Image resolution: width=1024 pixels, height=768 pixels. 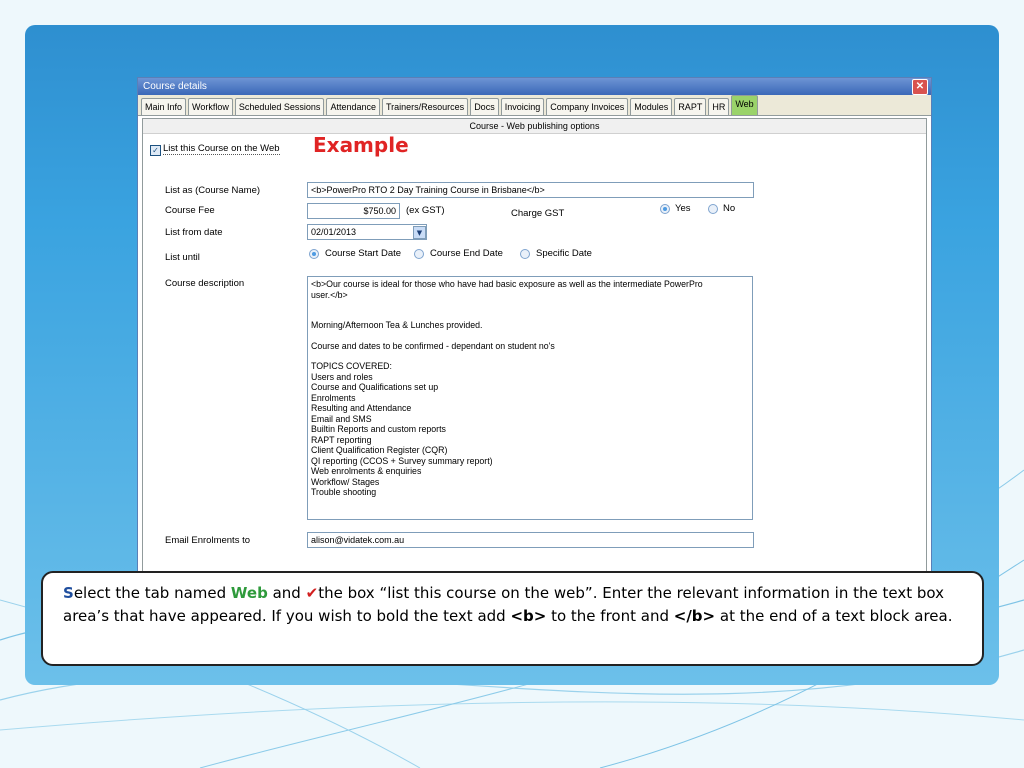 I want to click on tab-rapt: RAPT, so click(x=690, y=106).